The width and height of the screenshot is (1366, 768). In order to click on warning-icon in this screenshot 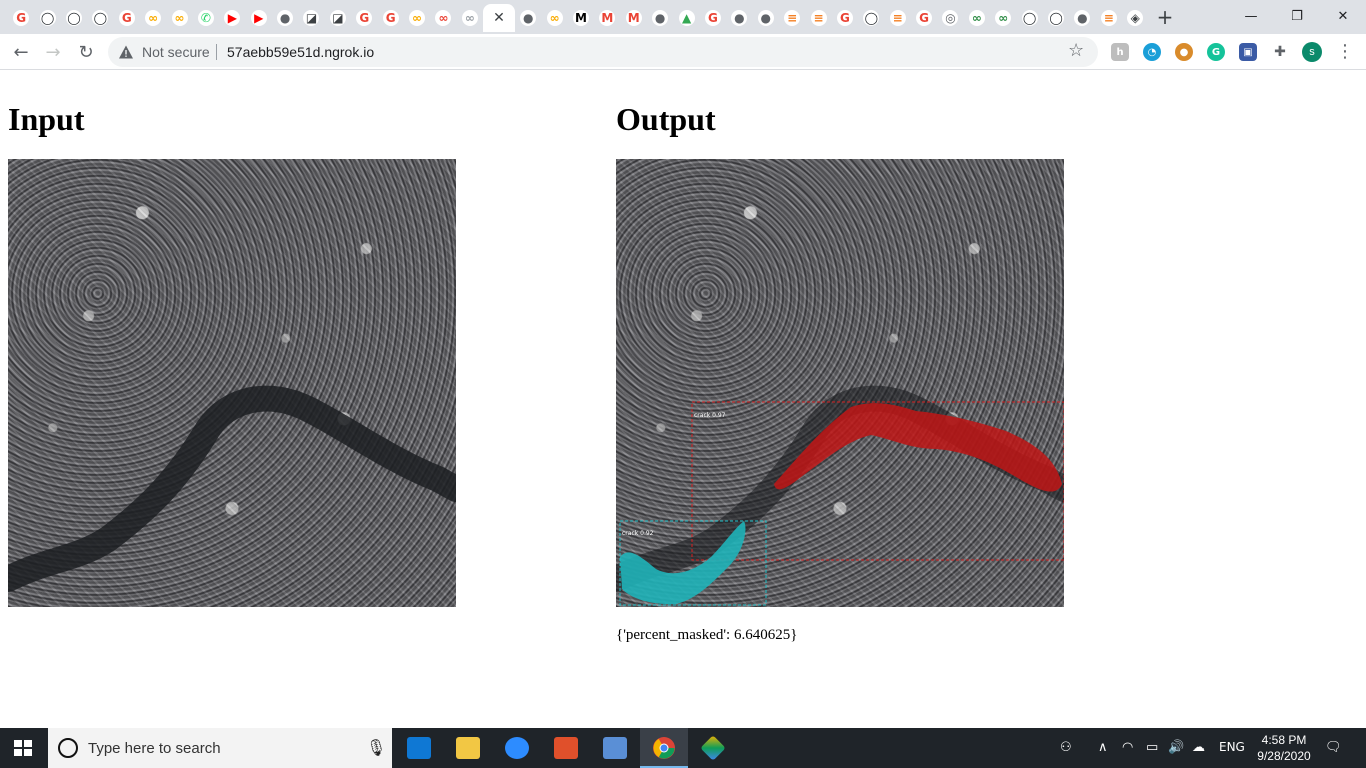, I will do `click(126, 52)`.